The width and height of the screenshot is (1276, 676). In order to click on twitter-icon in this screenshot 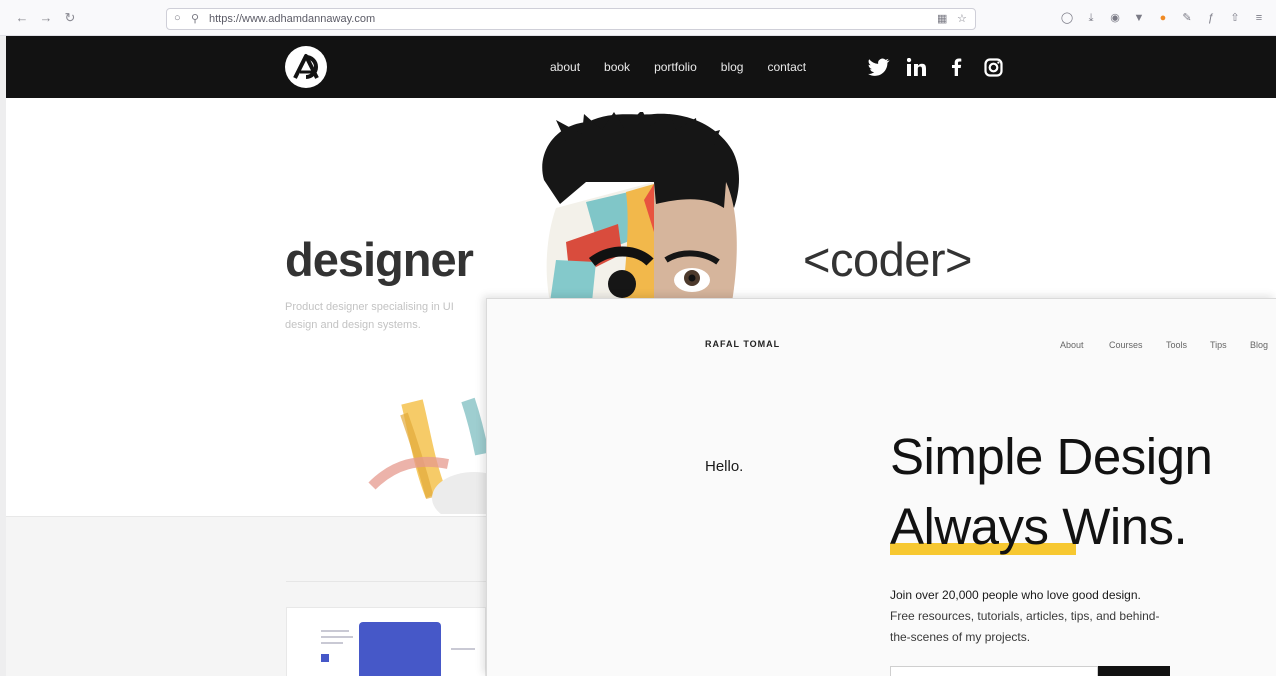, I will do `click(879, 69)`.